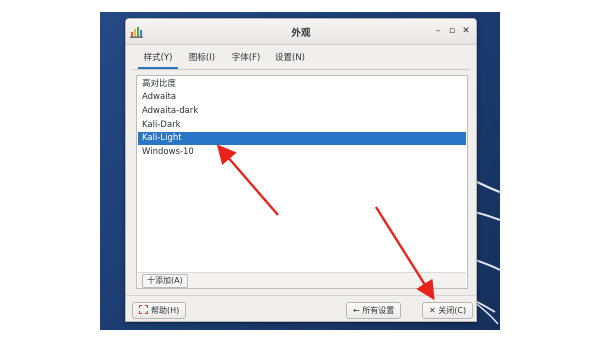  What do you see at coordinates (301, 295) in the screenshot?
I see `button-bar-divider` at bounding box center [301, 295].